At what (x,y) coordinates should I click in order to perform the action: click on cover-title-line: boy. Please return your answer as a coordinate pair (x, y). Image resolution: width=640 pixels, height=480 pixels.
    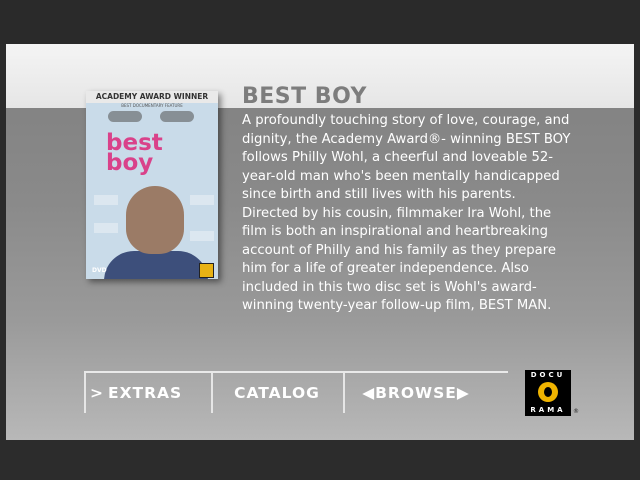
    Looking at the image, I should click on (130, 163).